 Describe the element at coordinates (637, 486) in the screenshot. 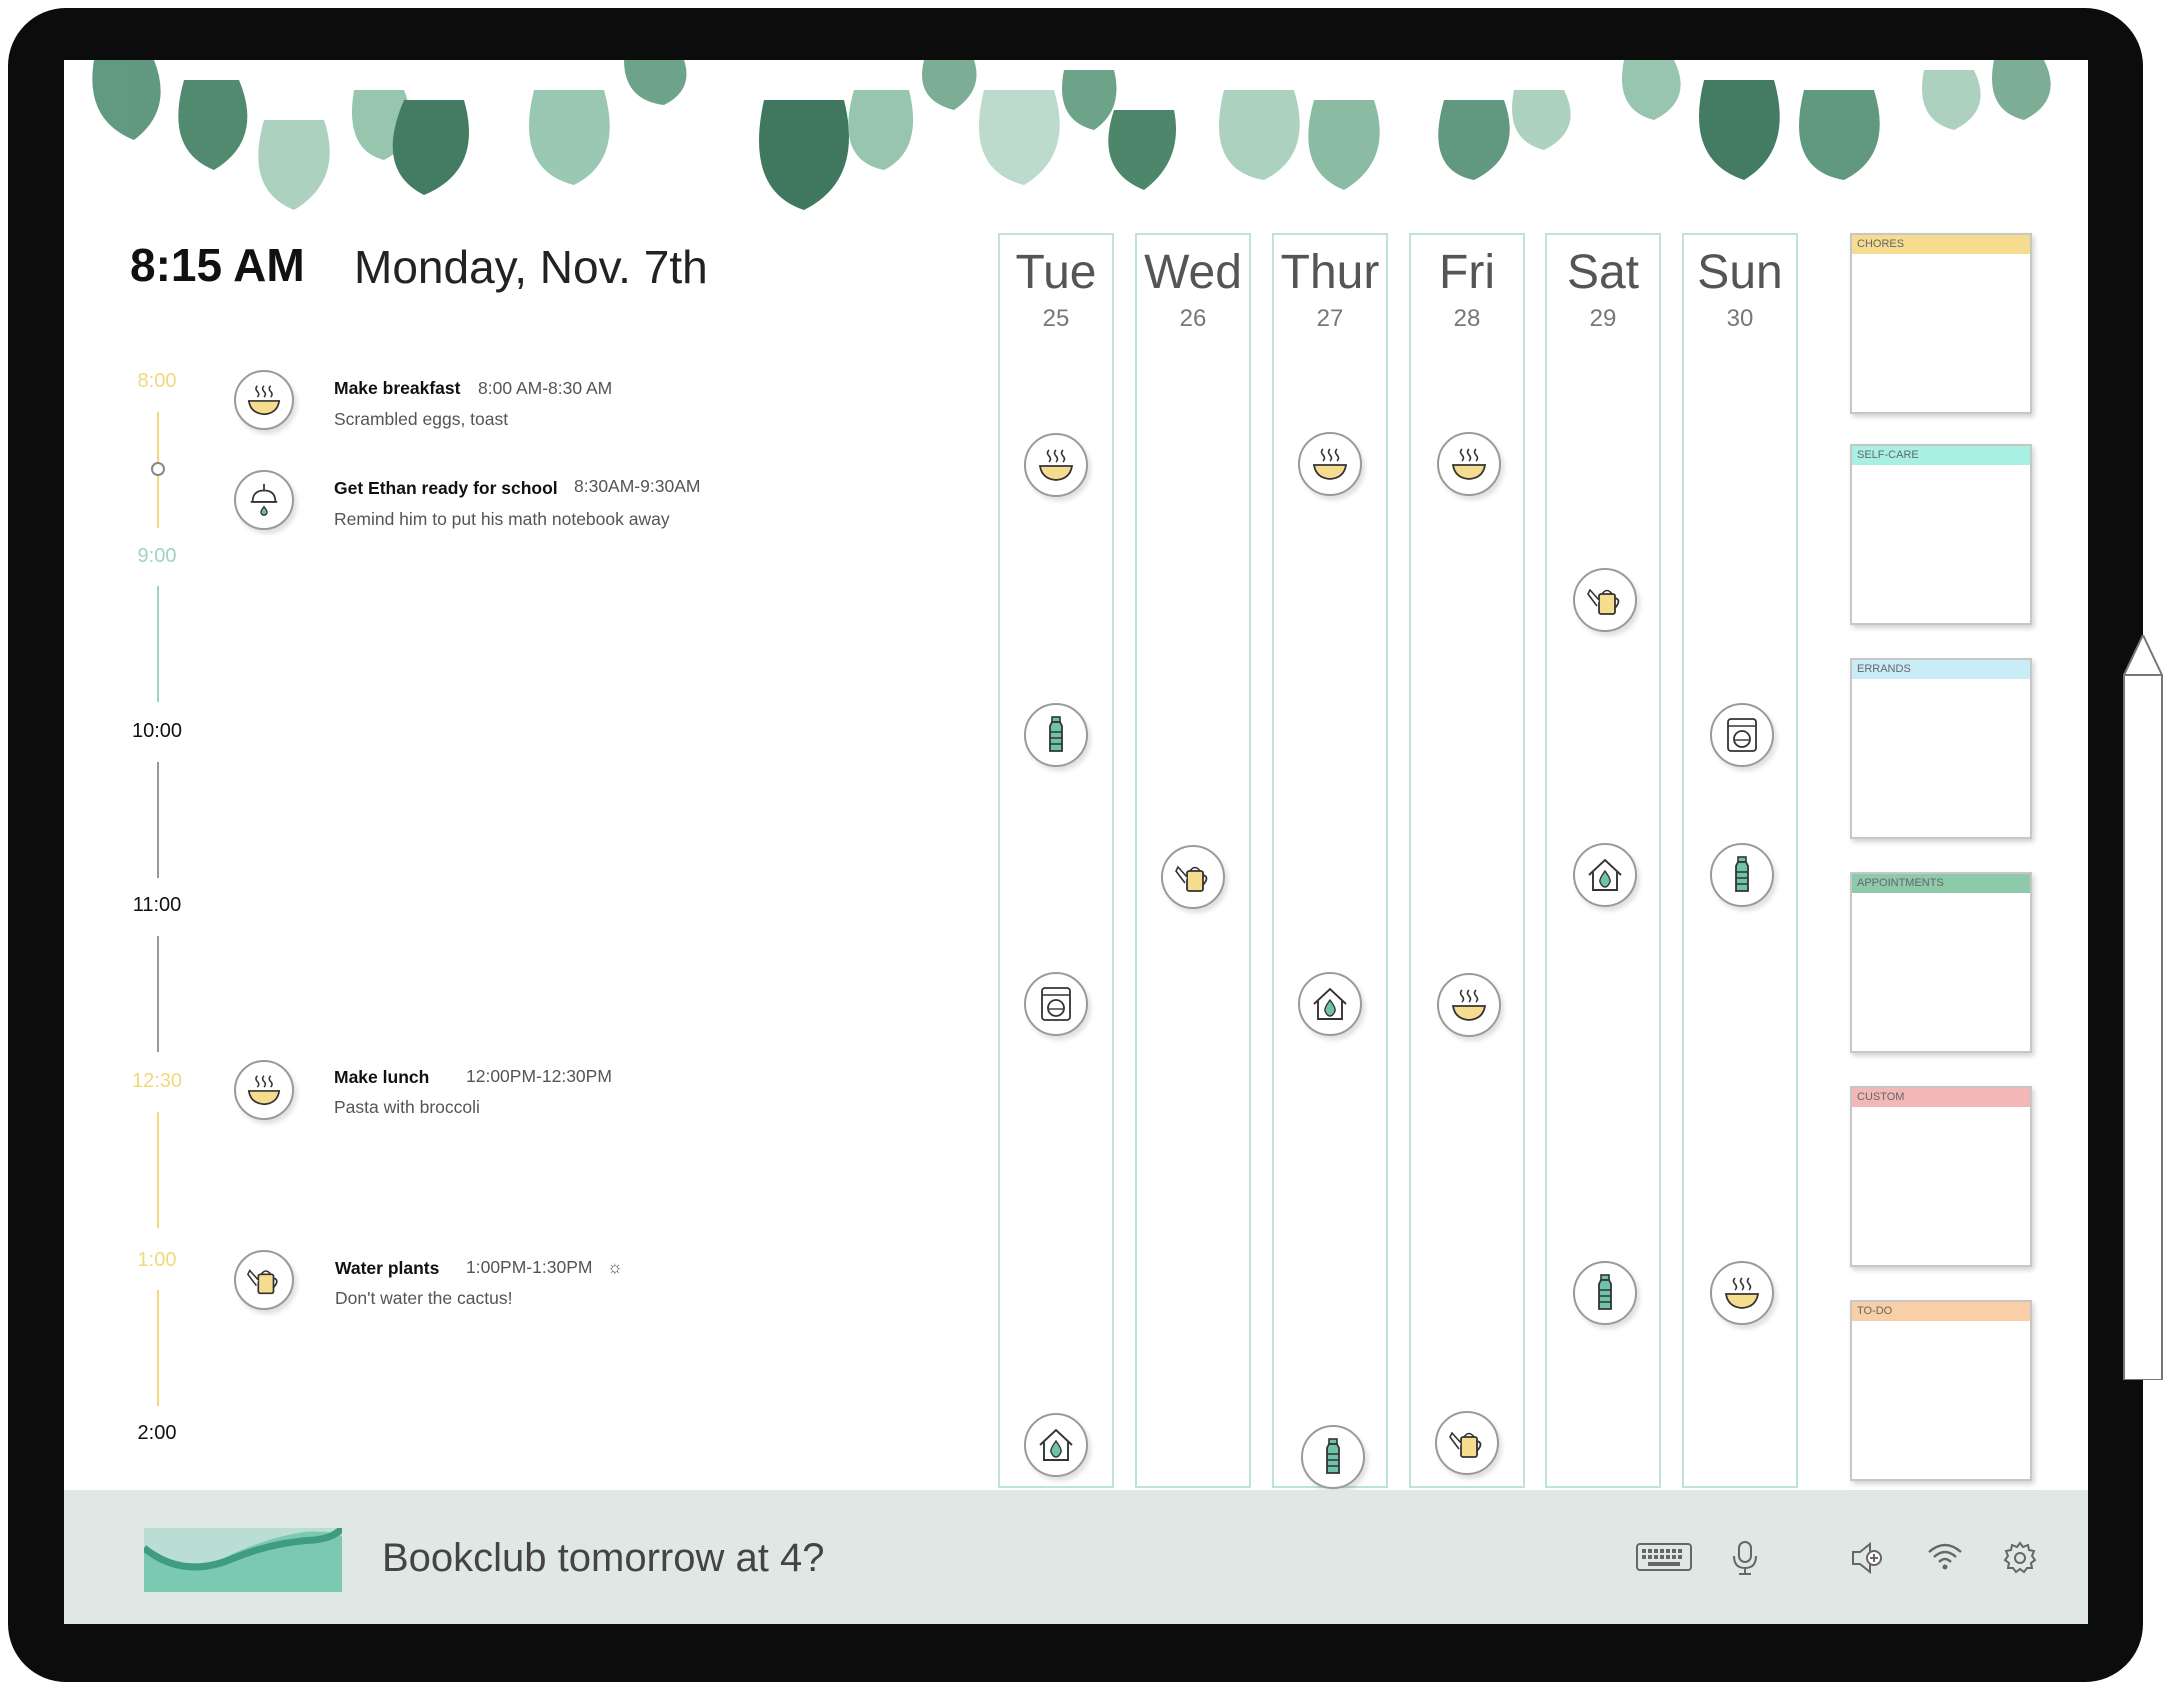

I see `event-time: 8:30AM-9:30AM` at that location.